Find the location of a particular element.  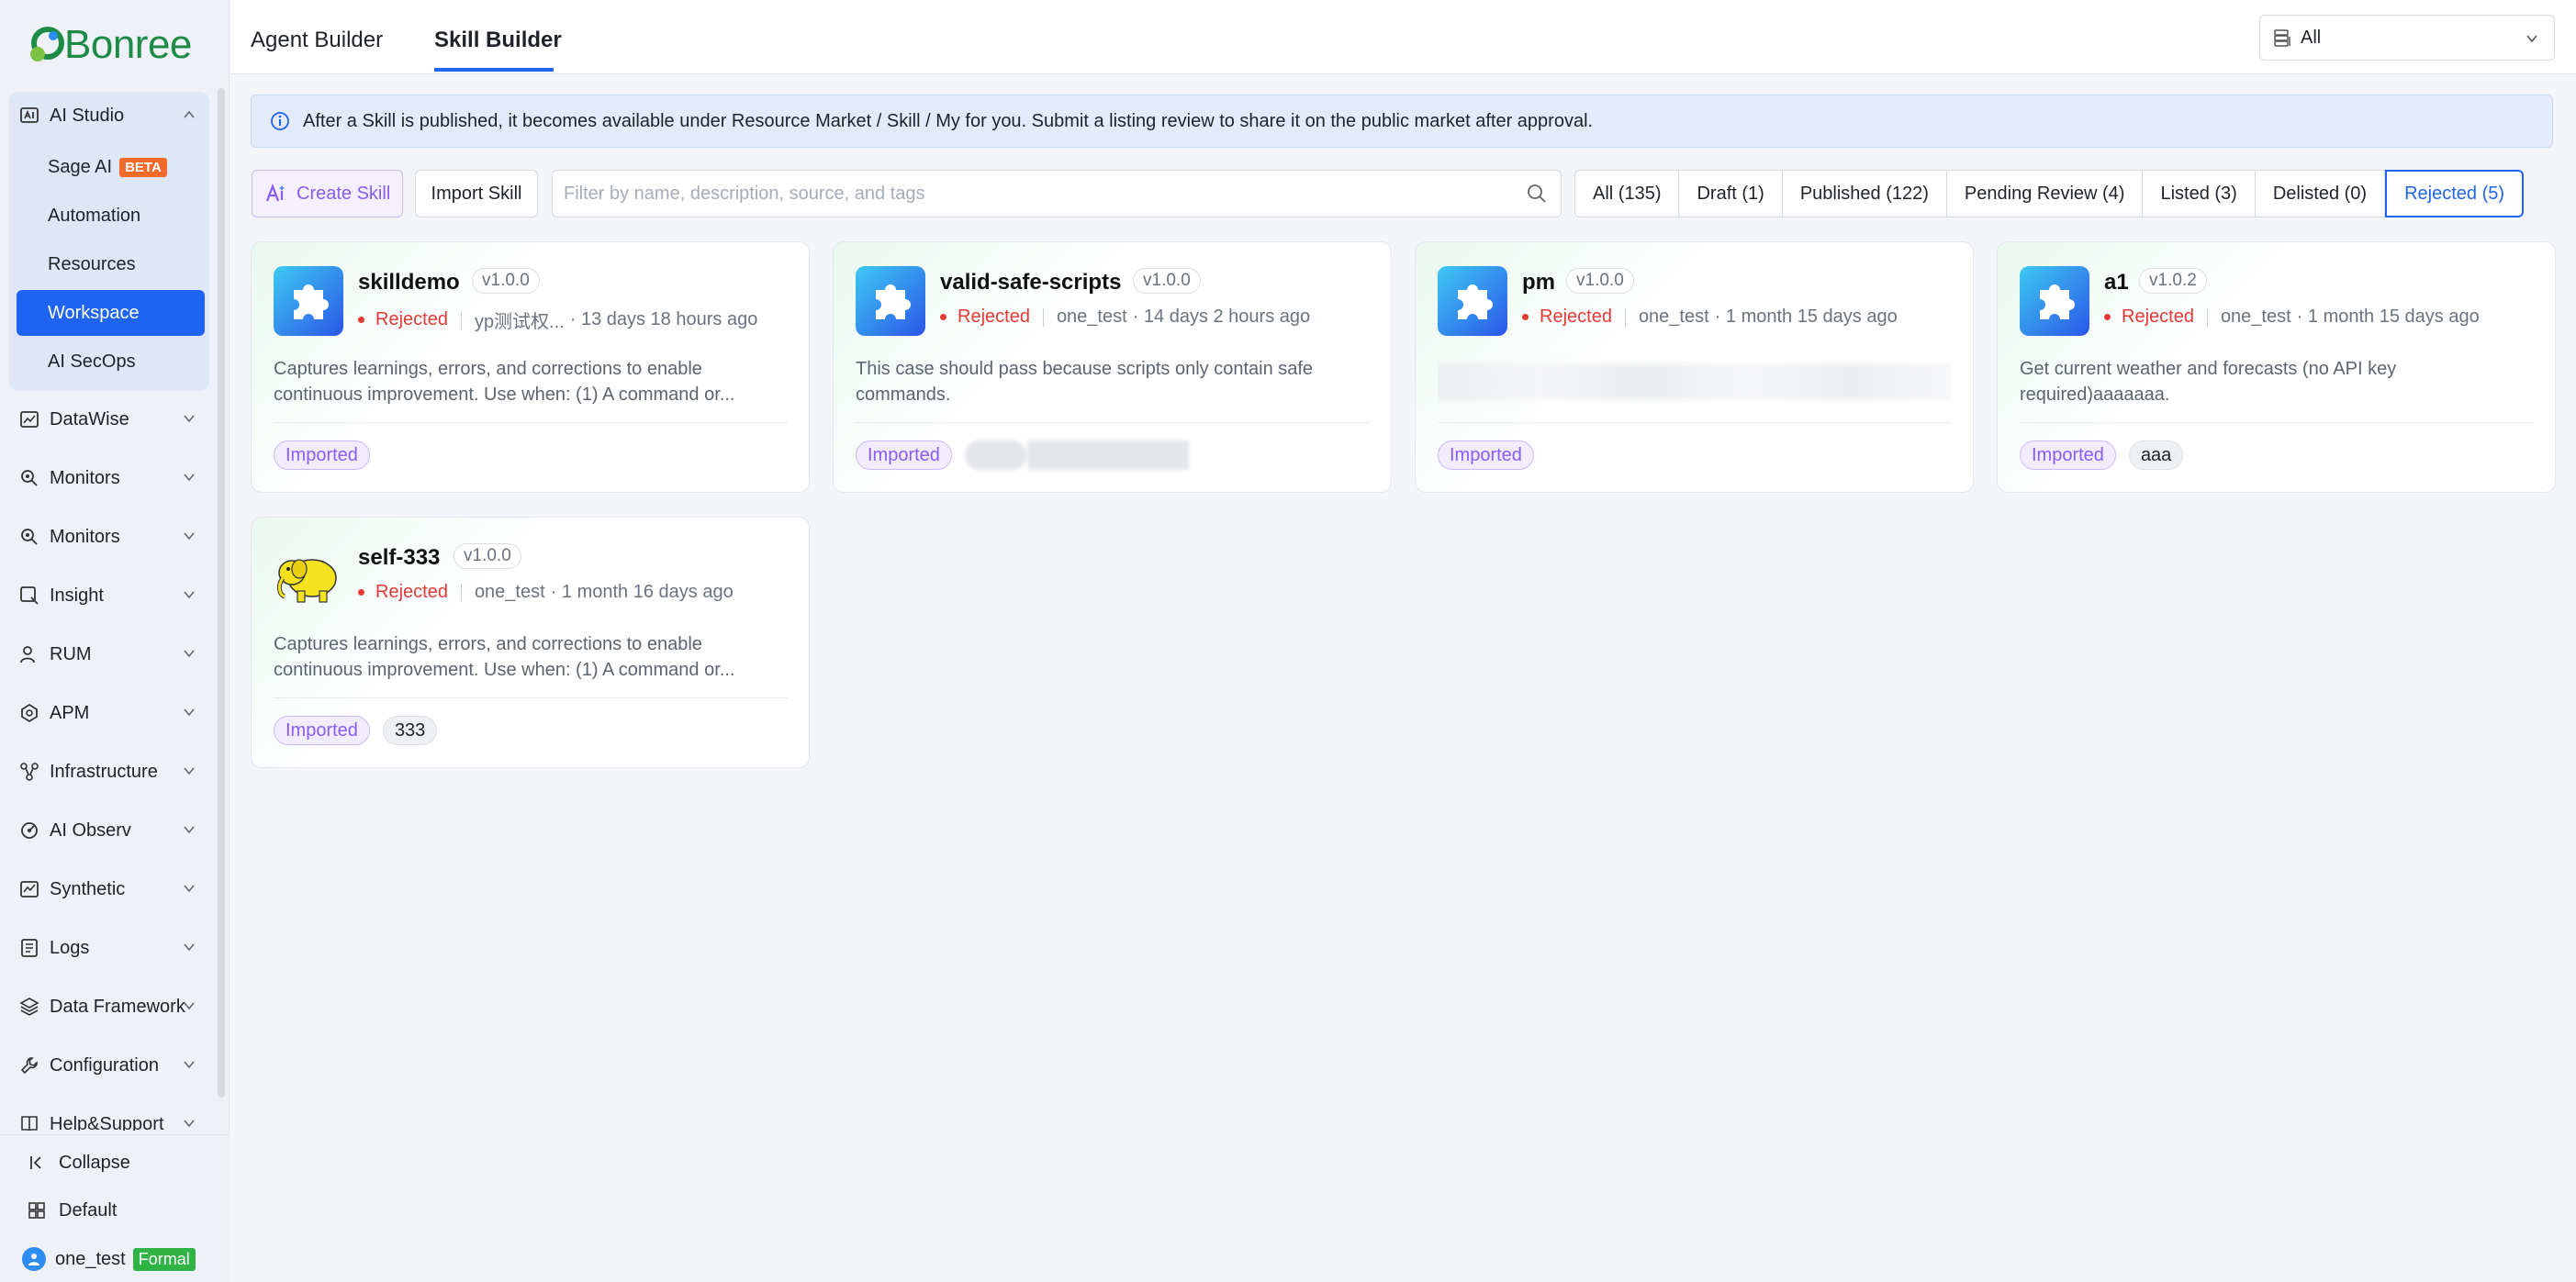

sidebar-item-rum: RUM is located at coordinates (109, 654).